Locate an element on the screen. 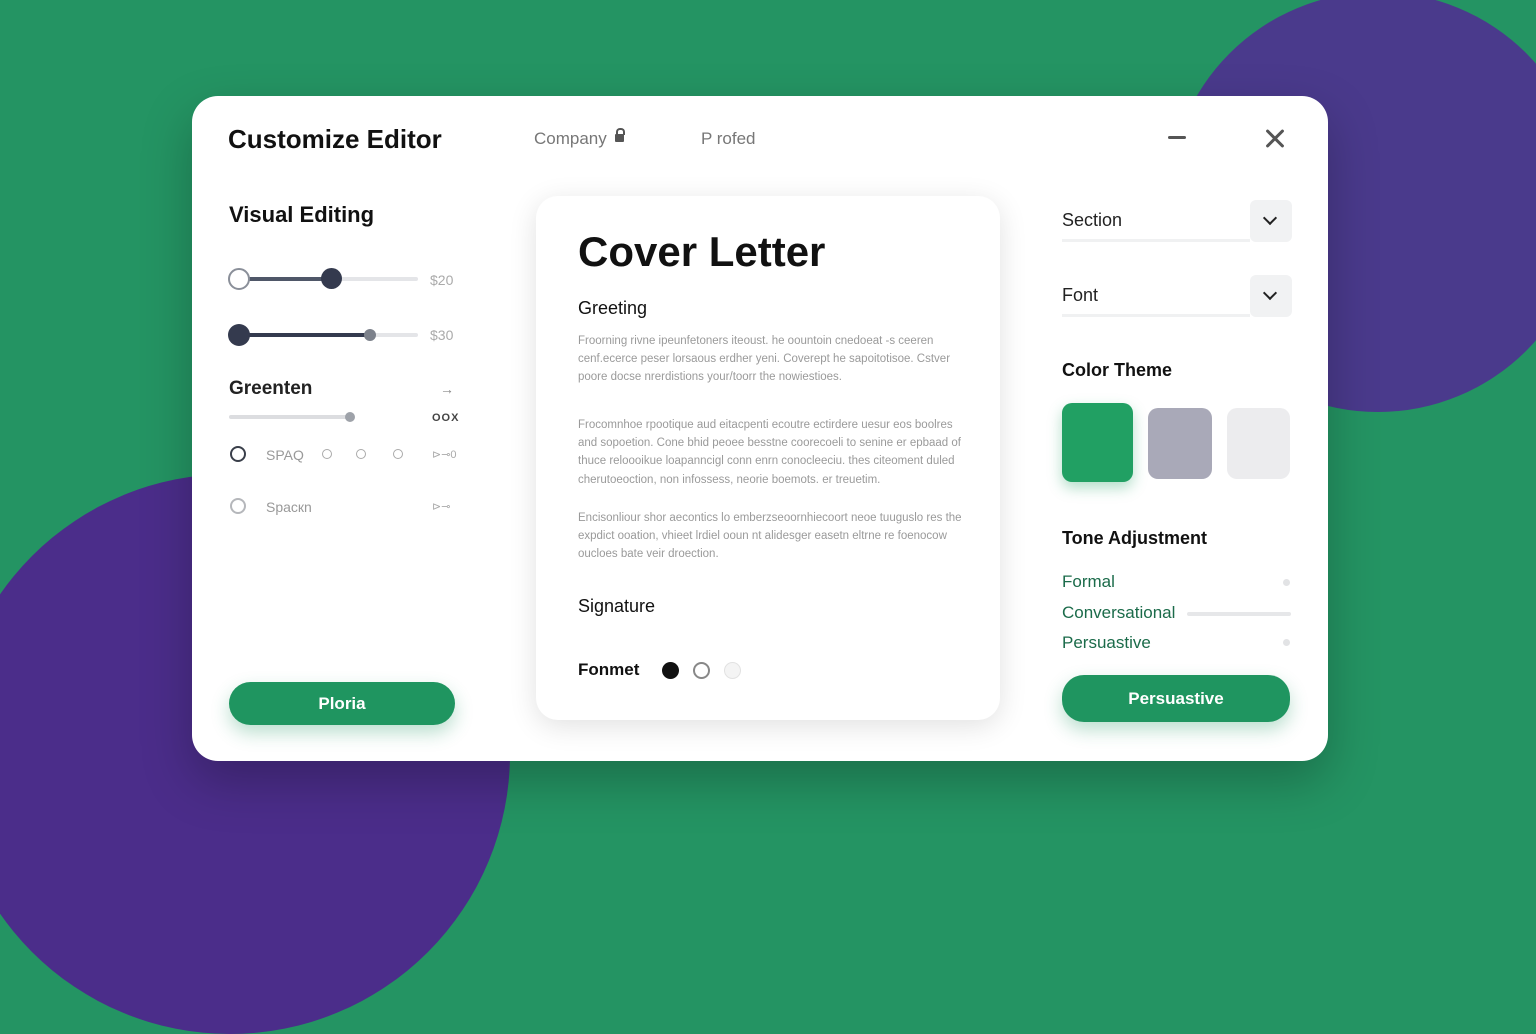 Image resolution: width=1536 pixels, height=1034 pixels. tab-company-label: Company is located at coordinates (570, 138).